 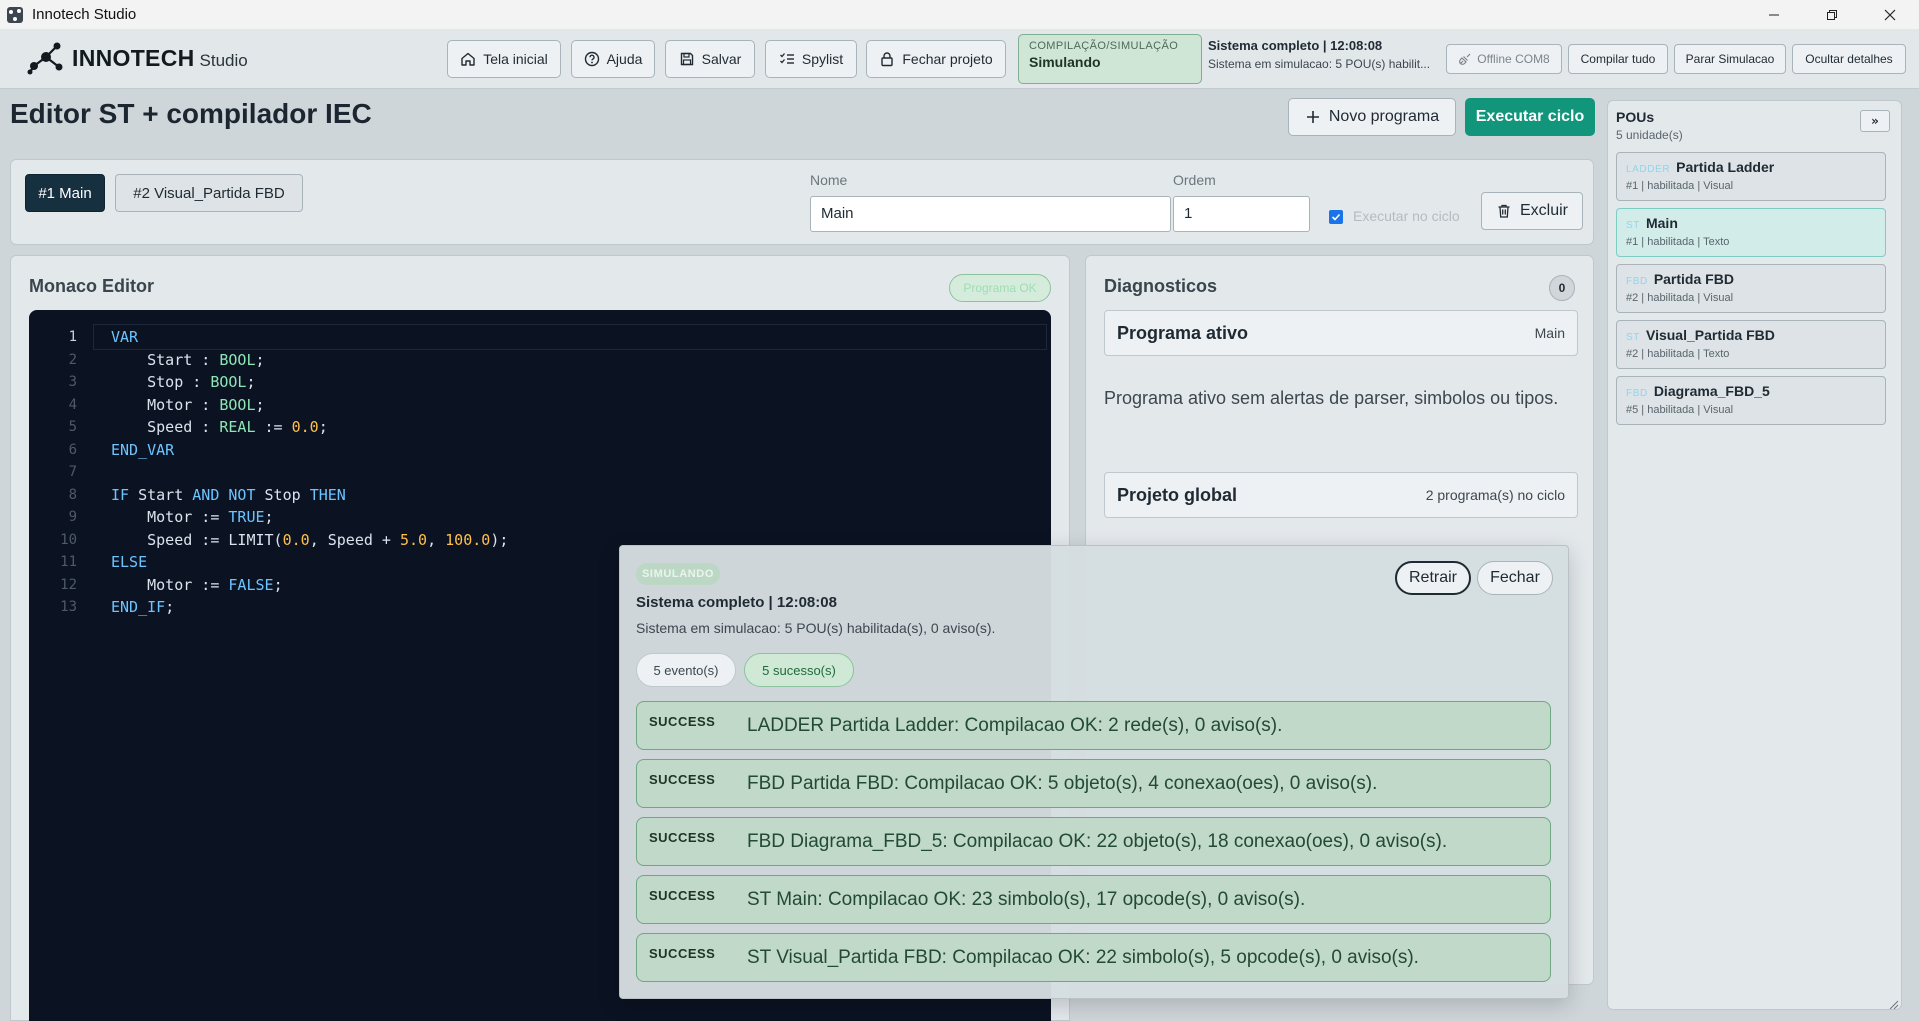 What do you see at coordinates (1532, 211) in the screenshot?
I see `delete-button: Excluir` at bounding box center [1532, 211].